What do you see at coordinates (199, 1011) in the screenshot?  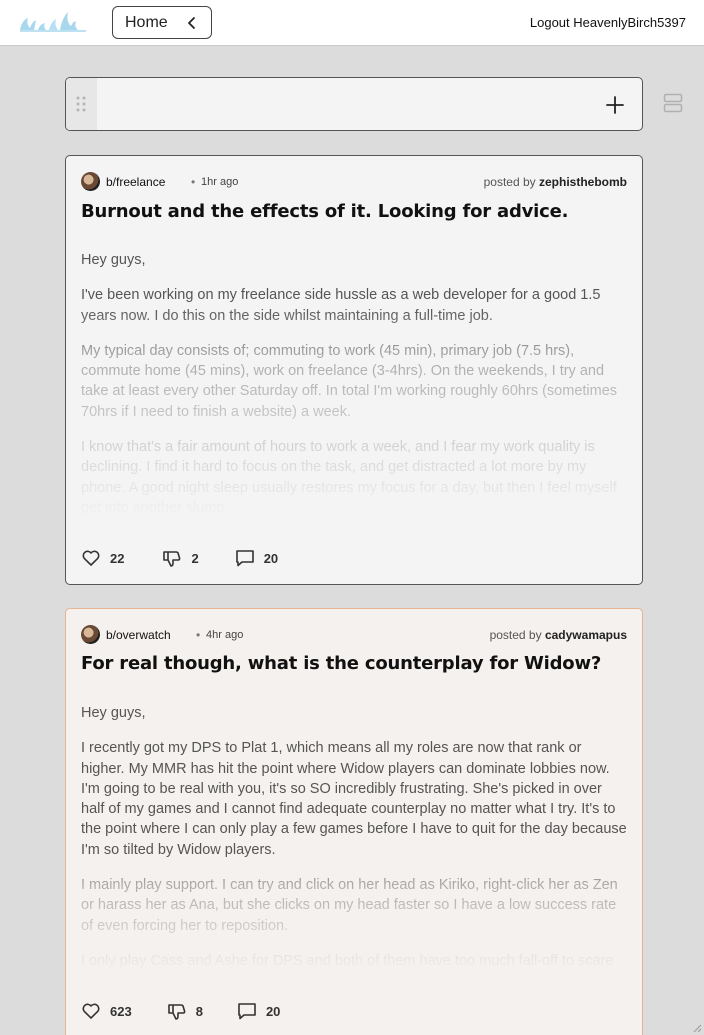 I see `dislike-count: 8` at bounding box center [199, 1011].